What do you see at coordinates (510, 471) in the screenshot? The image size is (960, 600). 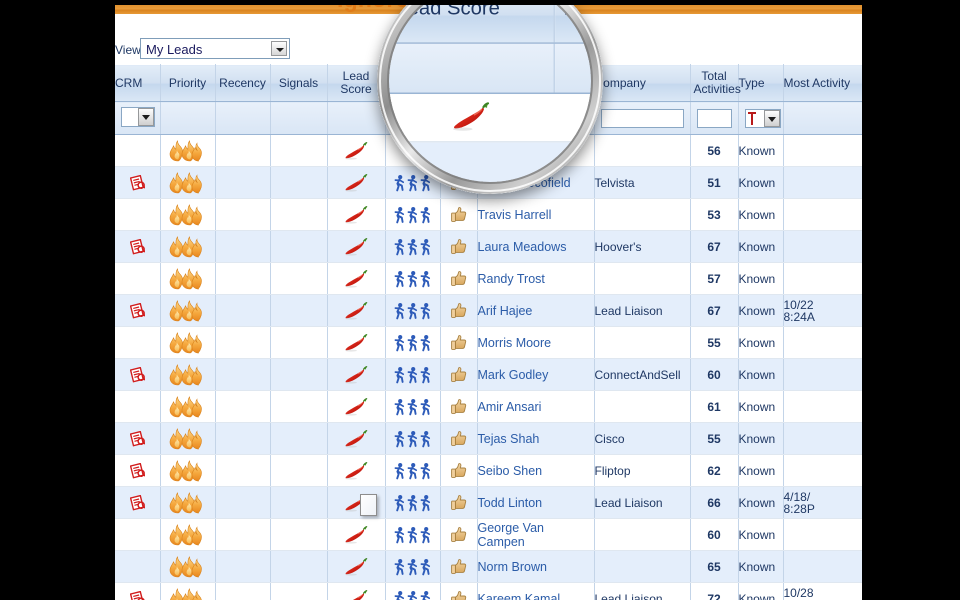 I see `prospect-link: Seibo Shen` at bounding box center [510, 471].